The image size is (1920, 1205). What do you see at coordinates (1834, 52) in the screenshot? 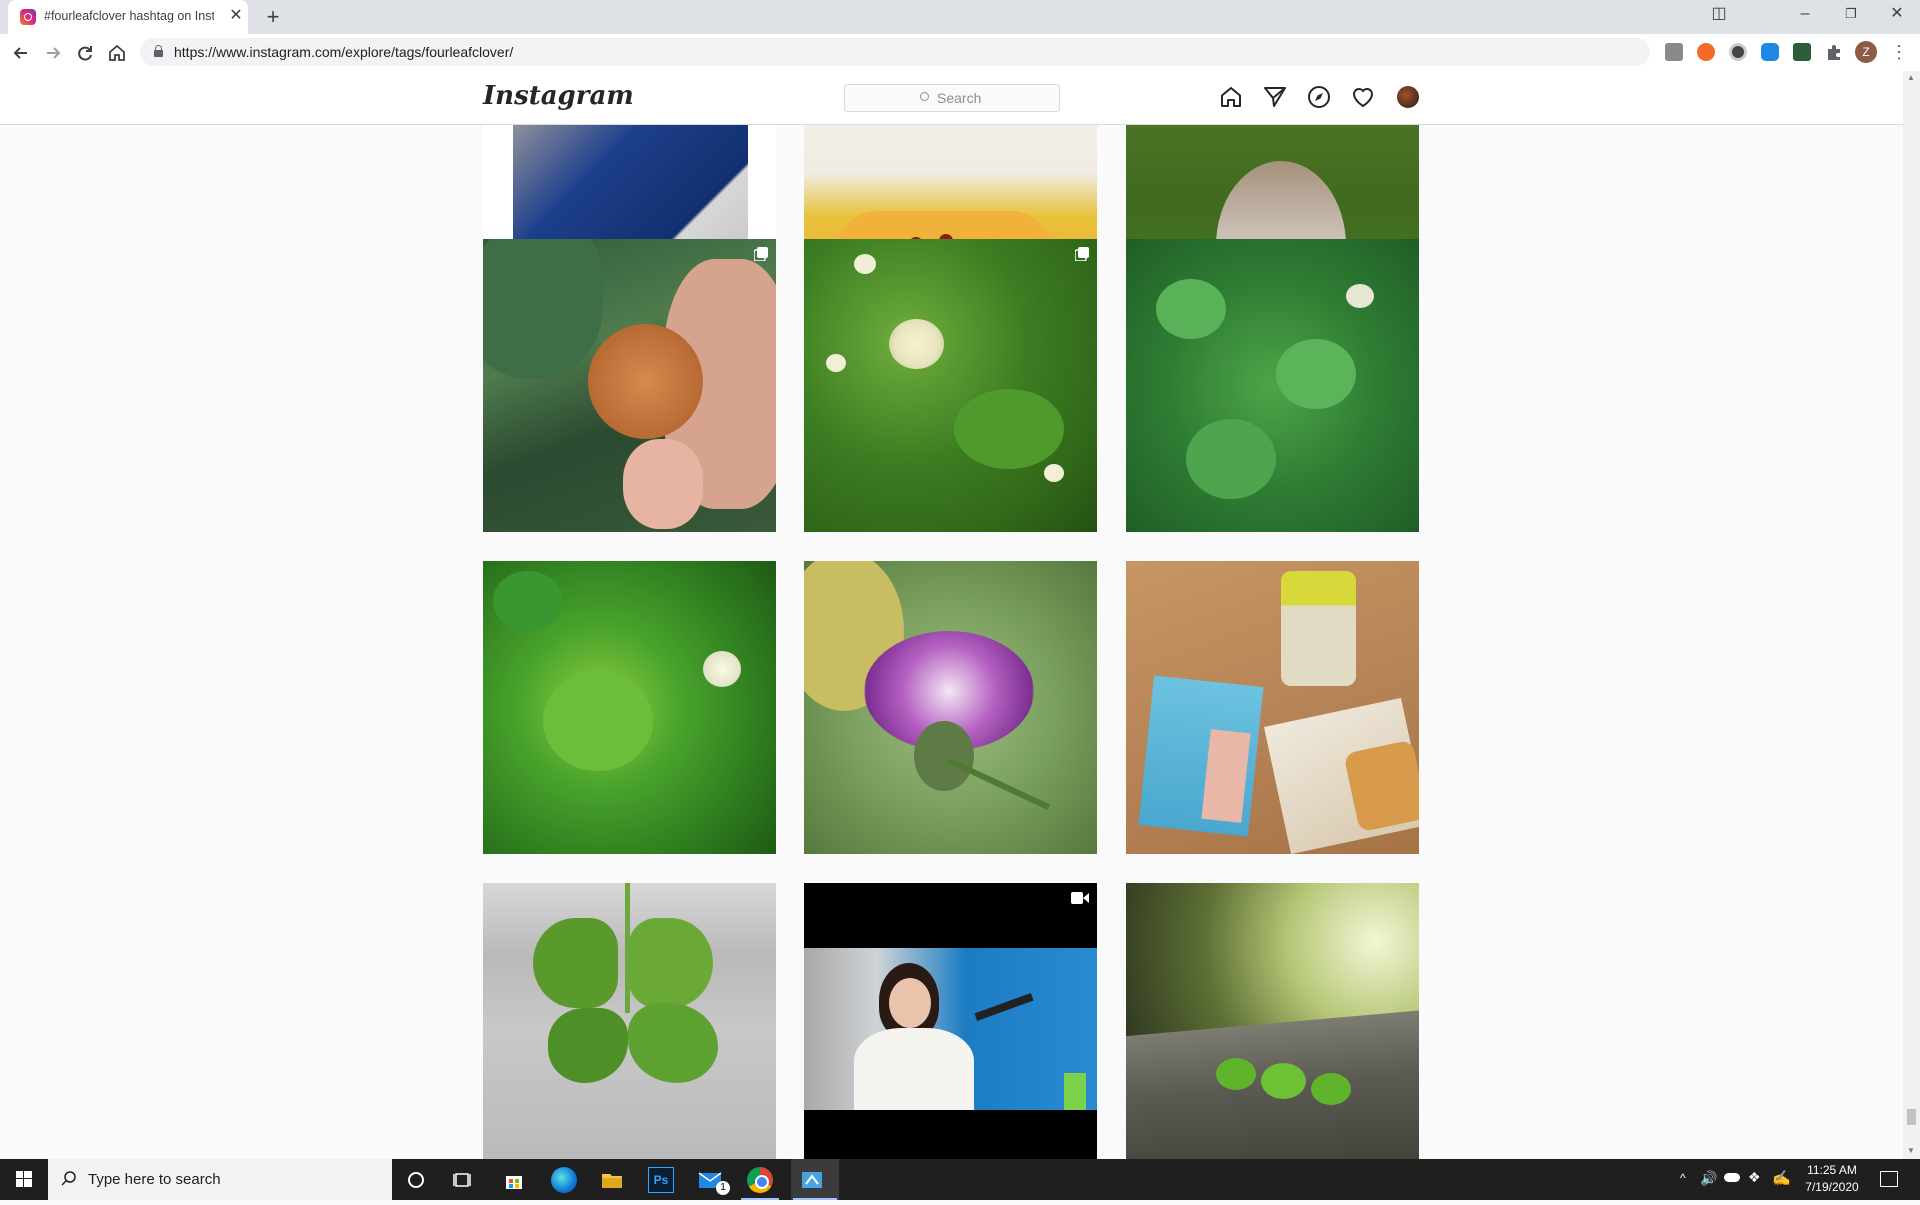
I see `extensions-puzzle-icon` at bounding box center [1834, 52].